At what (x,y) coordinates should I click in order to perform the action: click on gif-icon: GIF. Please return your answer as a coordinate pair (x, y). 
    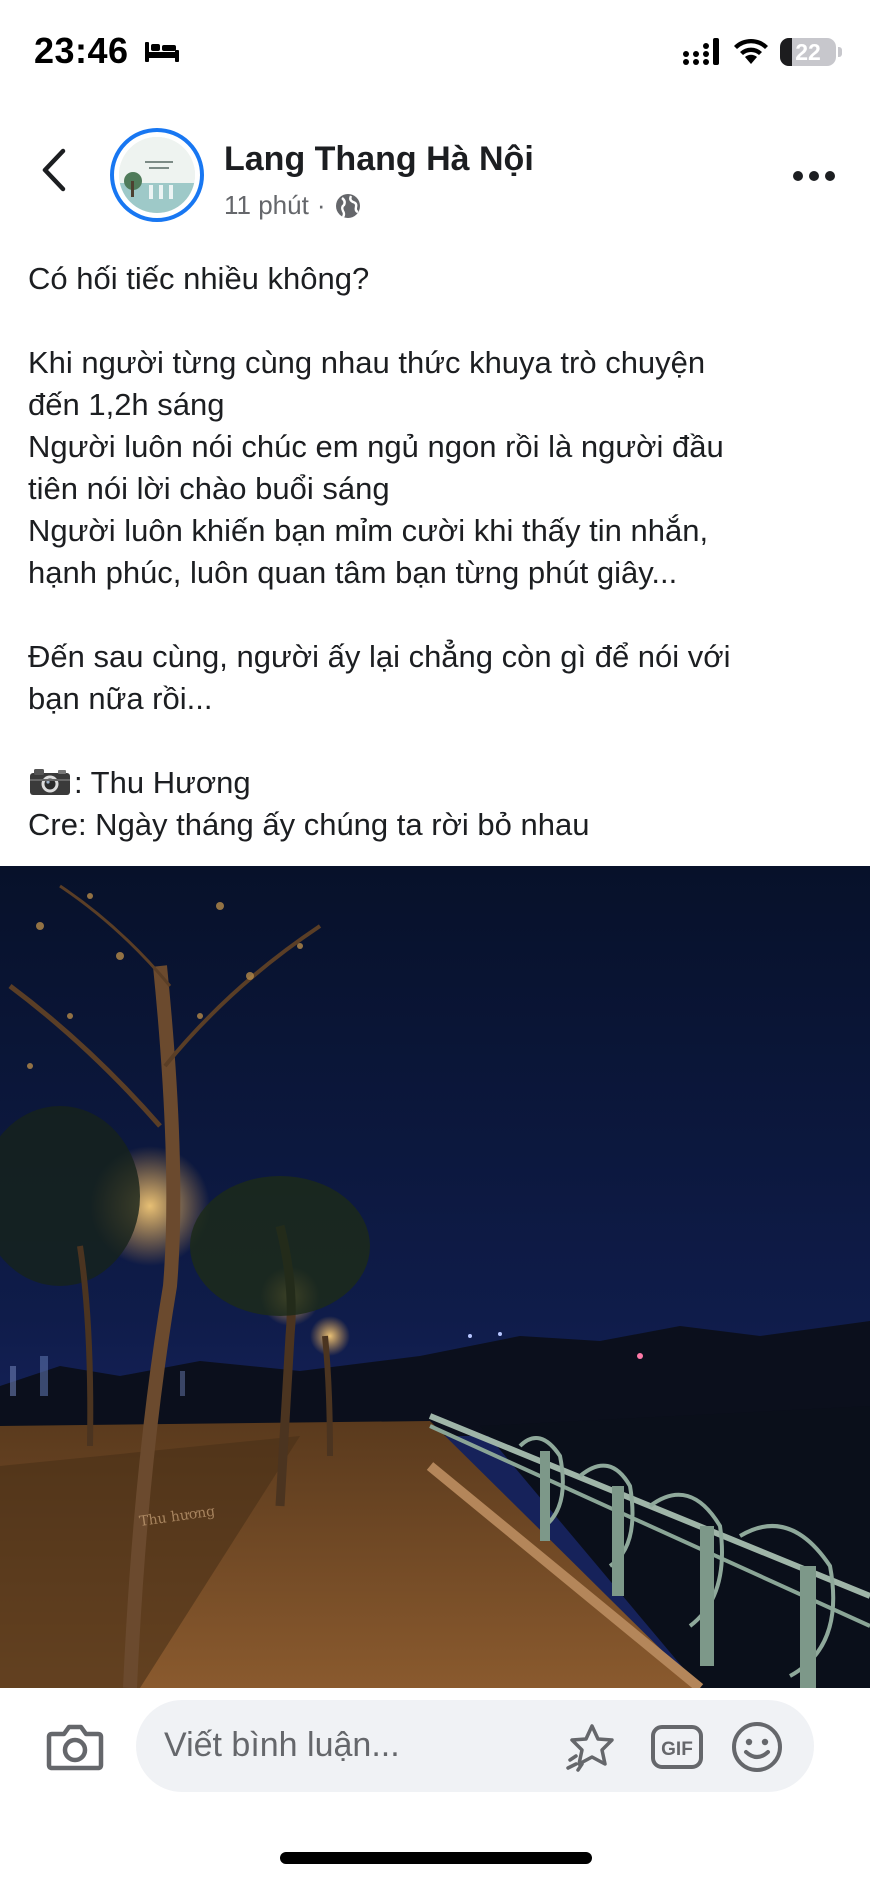
    Looking at the image, I should click on (677, 1747).